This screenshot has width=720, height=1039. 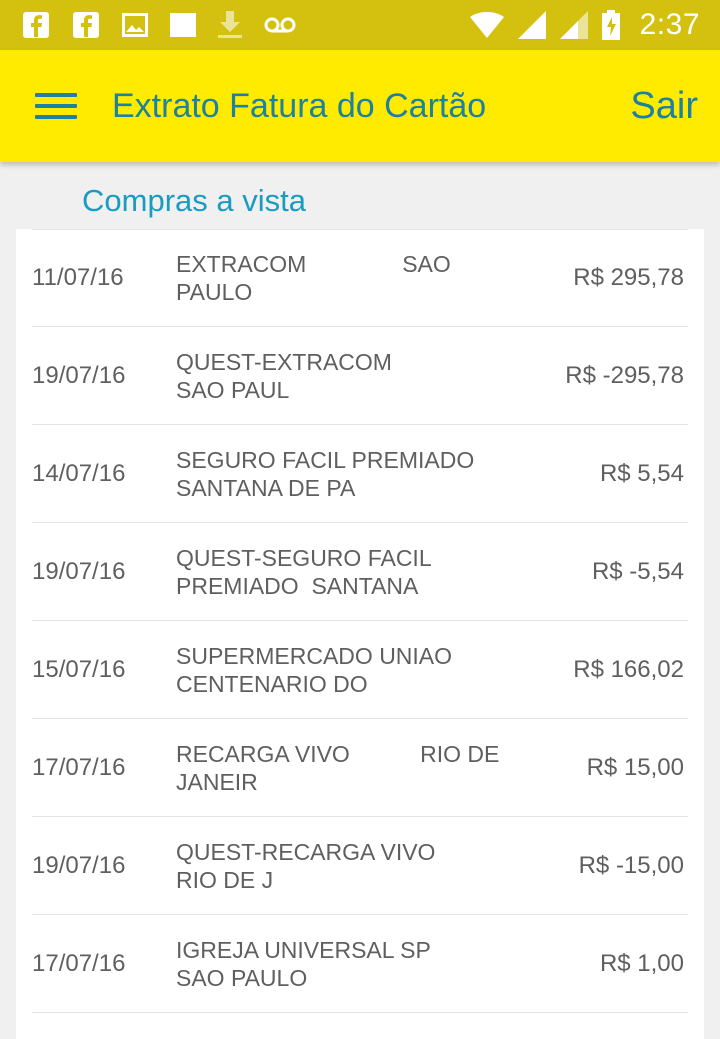 I want to click on battery-charging-icon, so click(x=610, y=25).